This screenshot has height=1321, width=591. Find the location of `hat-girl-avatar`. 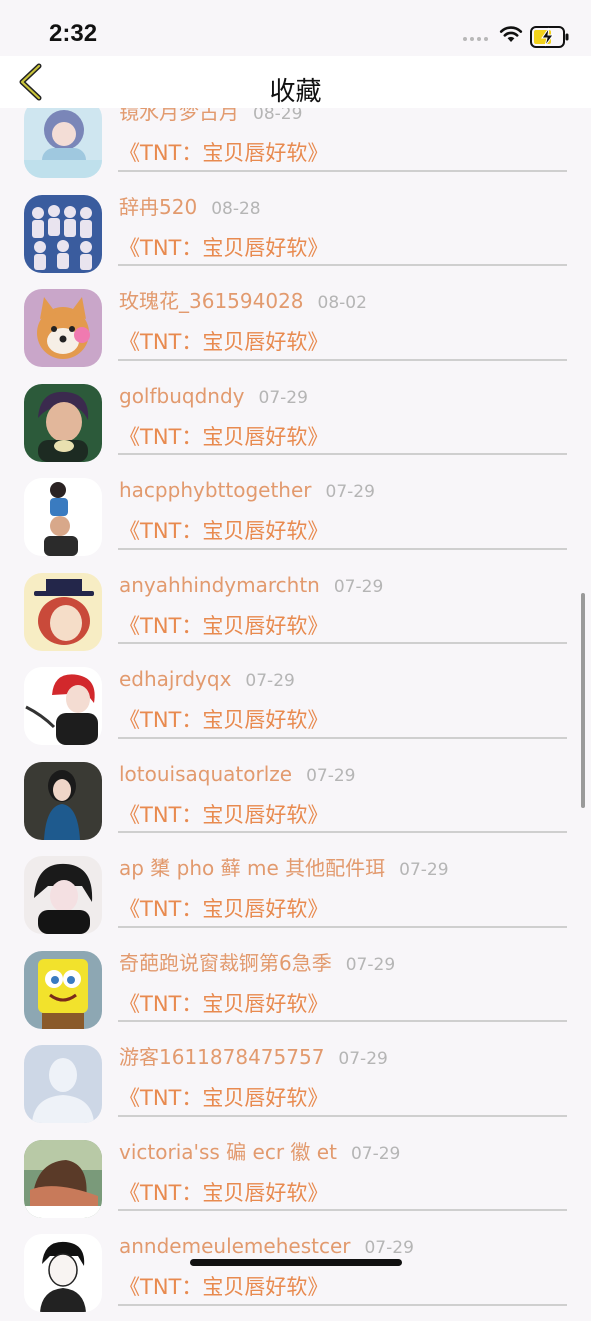

hat-girl-avatar is located at coordinates (63, 611).